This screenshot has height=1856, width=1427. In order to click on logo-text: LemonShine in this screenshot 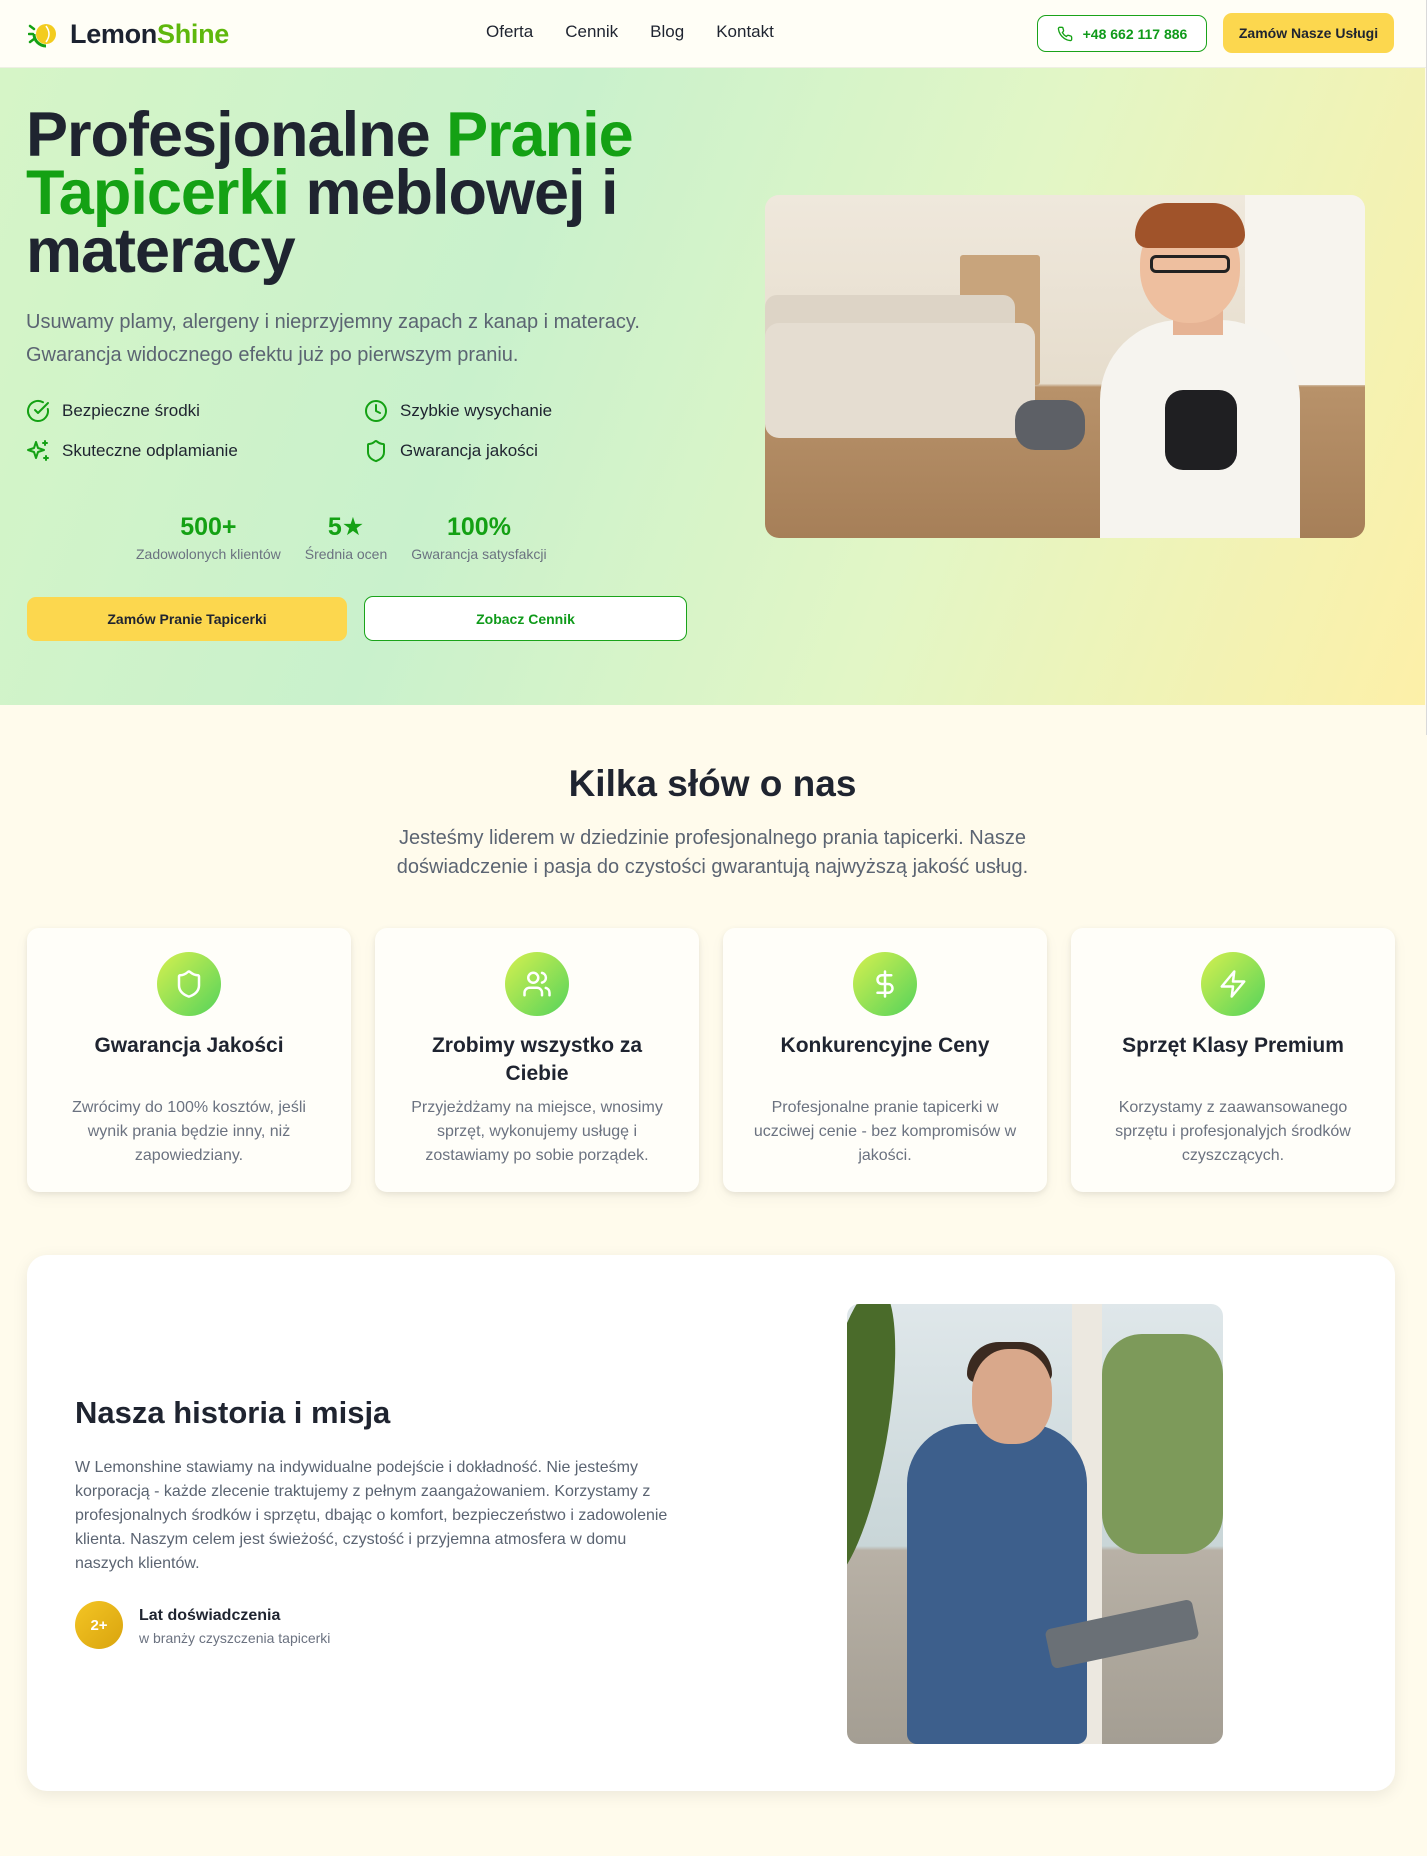, I will do `click(150, 33)`.